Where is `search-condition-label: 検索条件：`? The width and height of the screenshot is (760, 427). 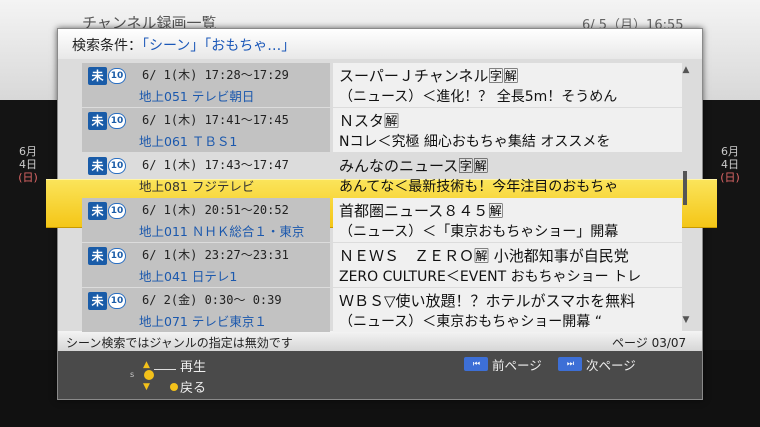 search-condition-label: 検索条件： is located at coordinates (107, 46).